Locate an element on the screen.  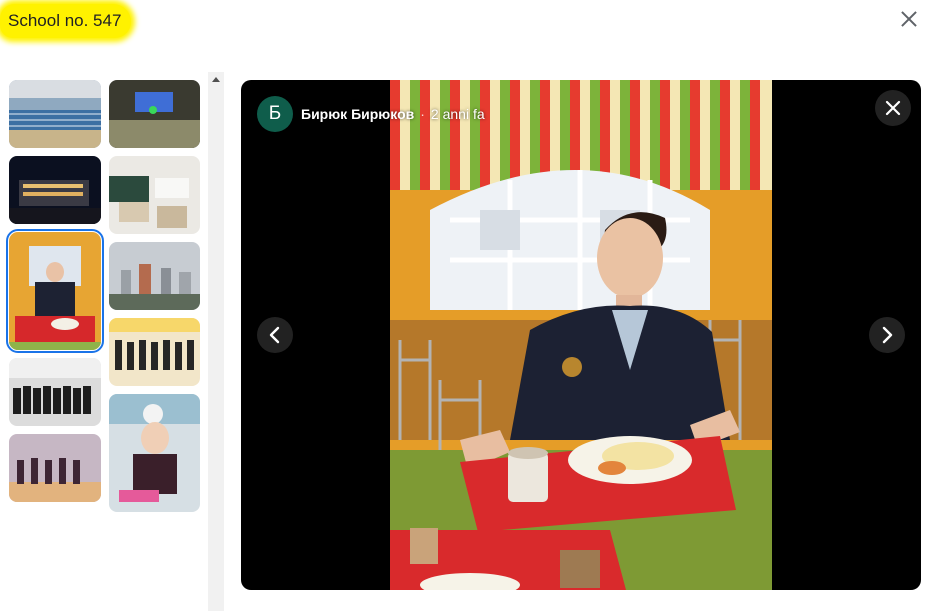
author-name: Бирюк Бирюков is located at coordinates (357, 114).